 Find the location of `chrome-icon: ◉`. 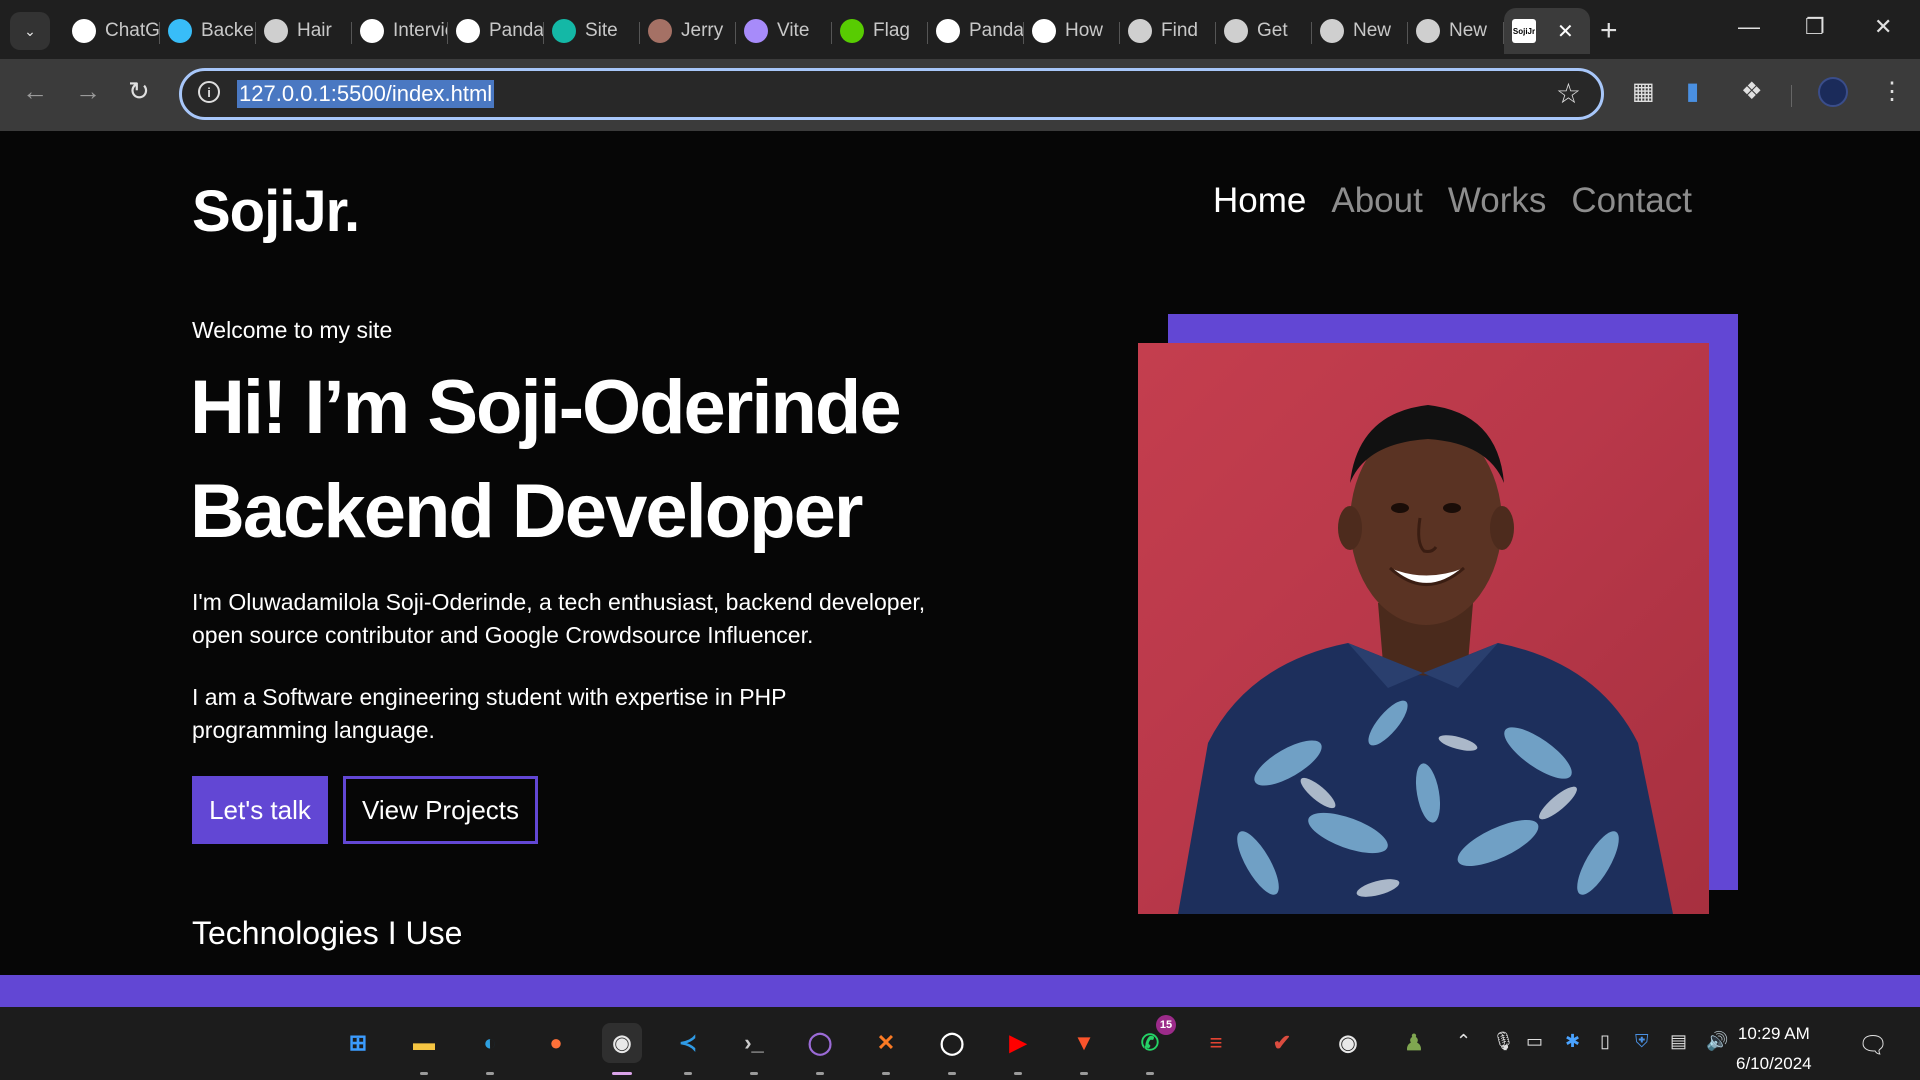

chrome-icon: ◉ is located at coordinates (622, 1049).